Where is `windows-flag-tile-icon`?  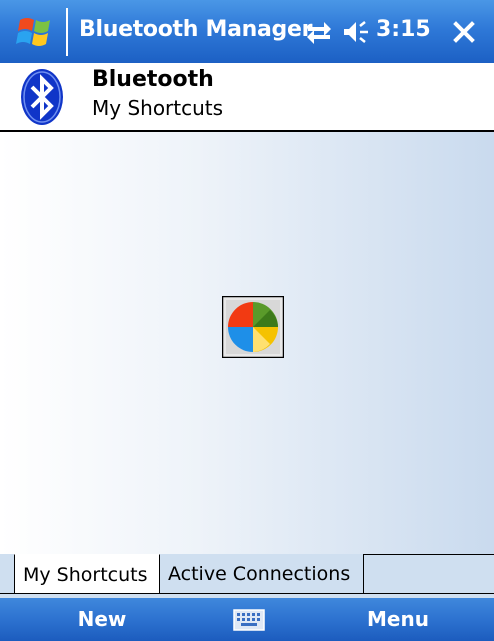 windows-flag-tile-icon is located at coordinates (253, 327).